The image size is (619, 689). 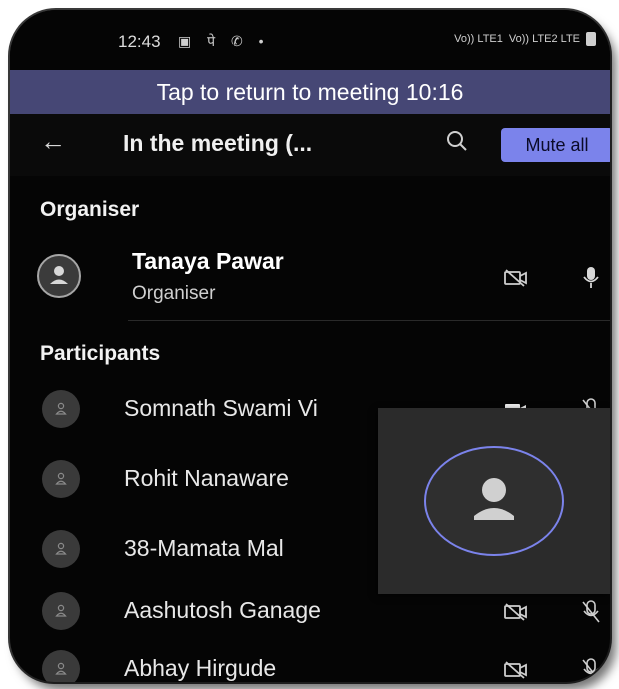 What do you see at coordinates (221, 408) in the screenshot?
I see `participant-name: Somnath Swami Vi` at bounding box center [221, 408].